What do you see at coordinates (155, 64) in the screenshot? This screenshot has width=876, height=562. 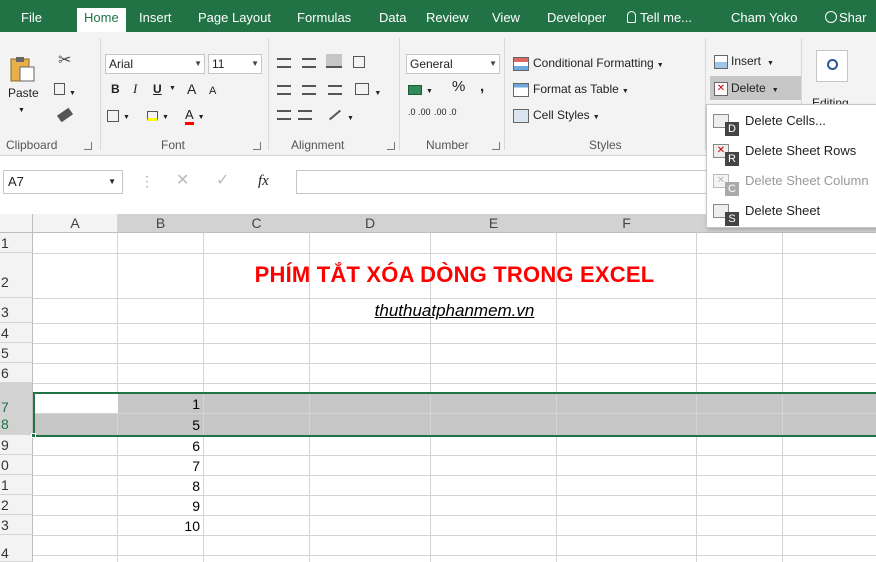 I see `font-name-select: Arial ▼` at bounding box center [155, 64].